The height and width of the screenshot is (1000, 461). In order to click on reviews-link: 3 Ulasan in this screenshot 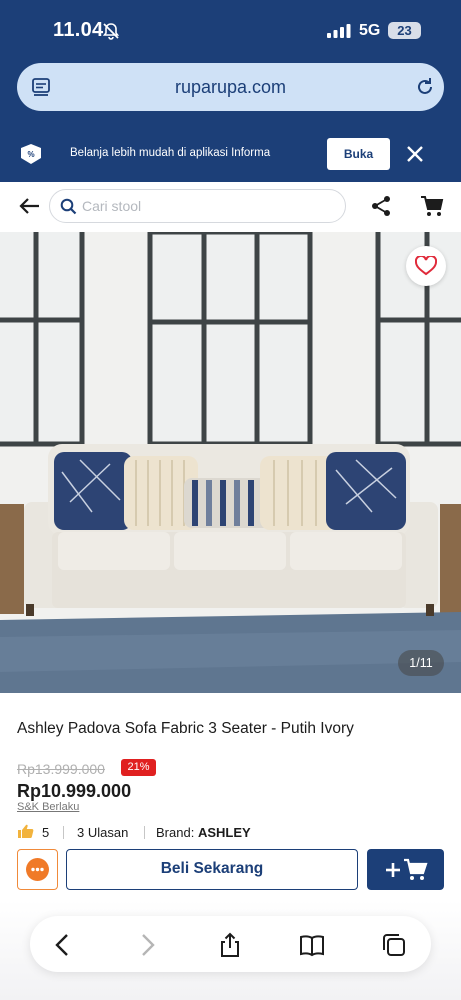, I will do `click(102, 832)`.